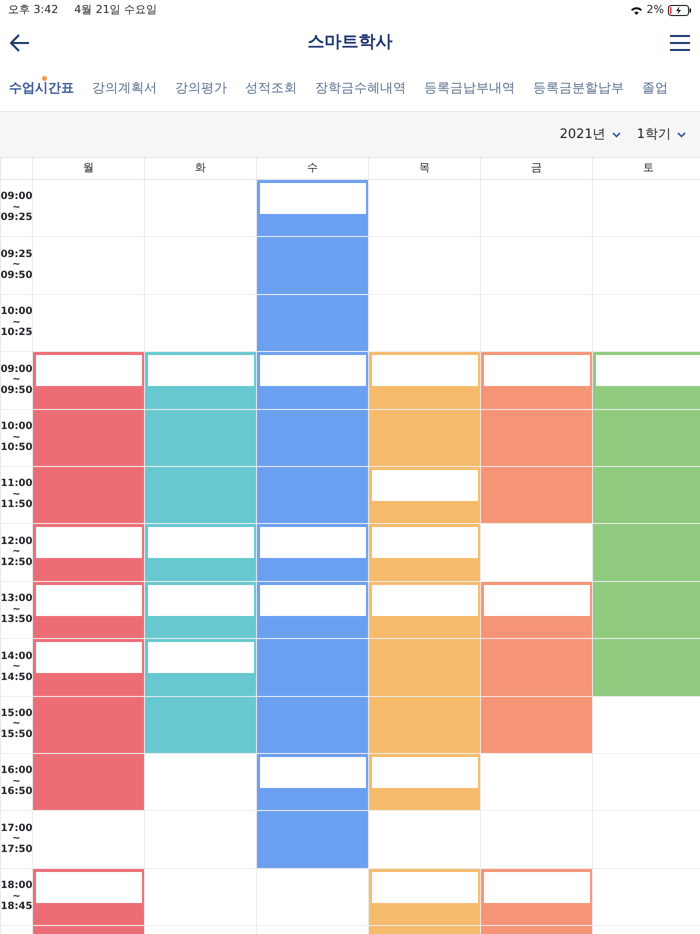  What do you see at coordinates (271, 88) in the screenshot?
I see `tab: 성적조회` at bounding box center [271, 88].